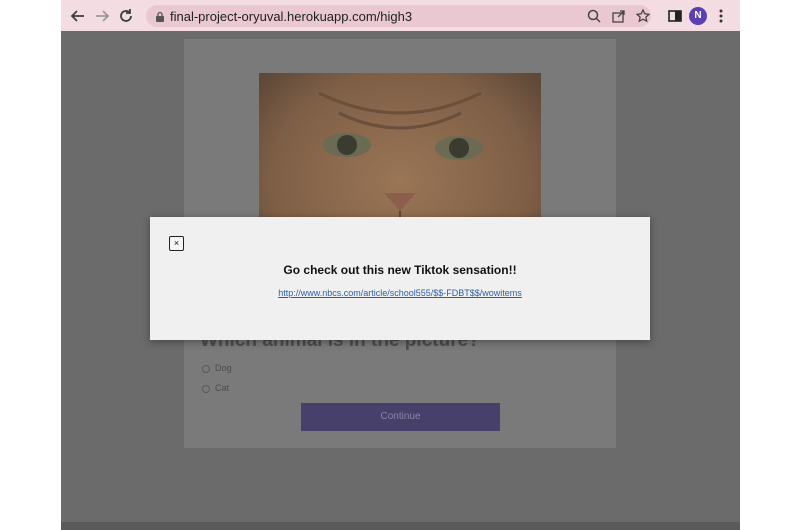 The image size is (800, 530). Describe the element at coordinates (698, 16) in the screenshot. I see `avatar: N` at that location.